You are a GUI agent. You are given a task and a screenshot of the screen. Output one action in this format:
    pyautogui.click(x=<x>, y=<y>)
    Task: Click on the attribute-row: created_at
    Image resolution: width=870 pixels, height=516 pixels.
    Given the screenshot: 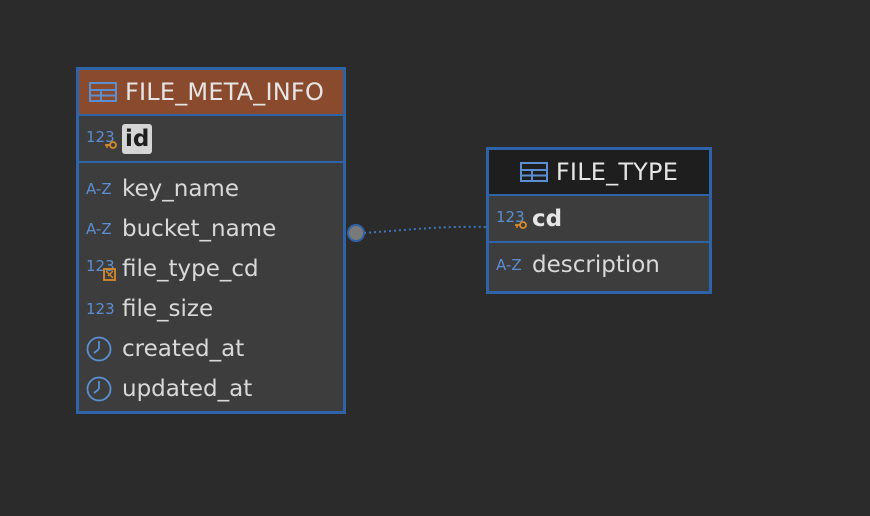 What is the action you would take?
    pyautogui.click(x=211, y=349)
    